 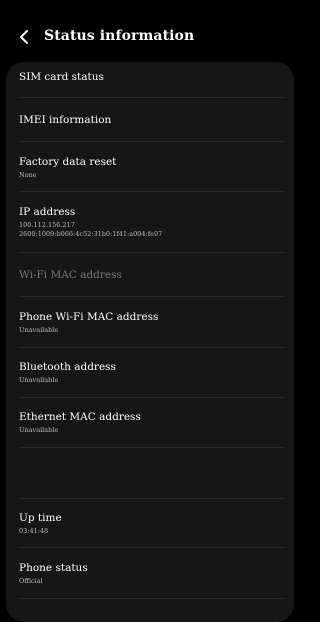 I want to click on item-title: Ethernet MAC address, so click(x=80, y=417).